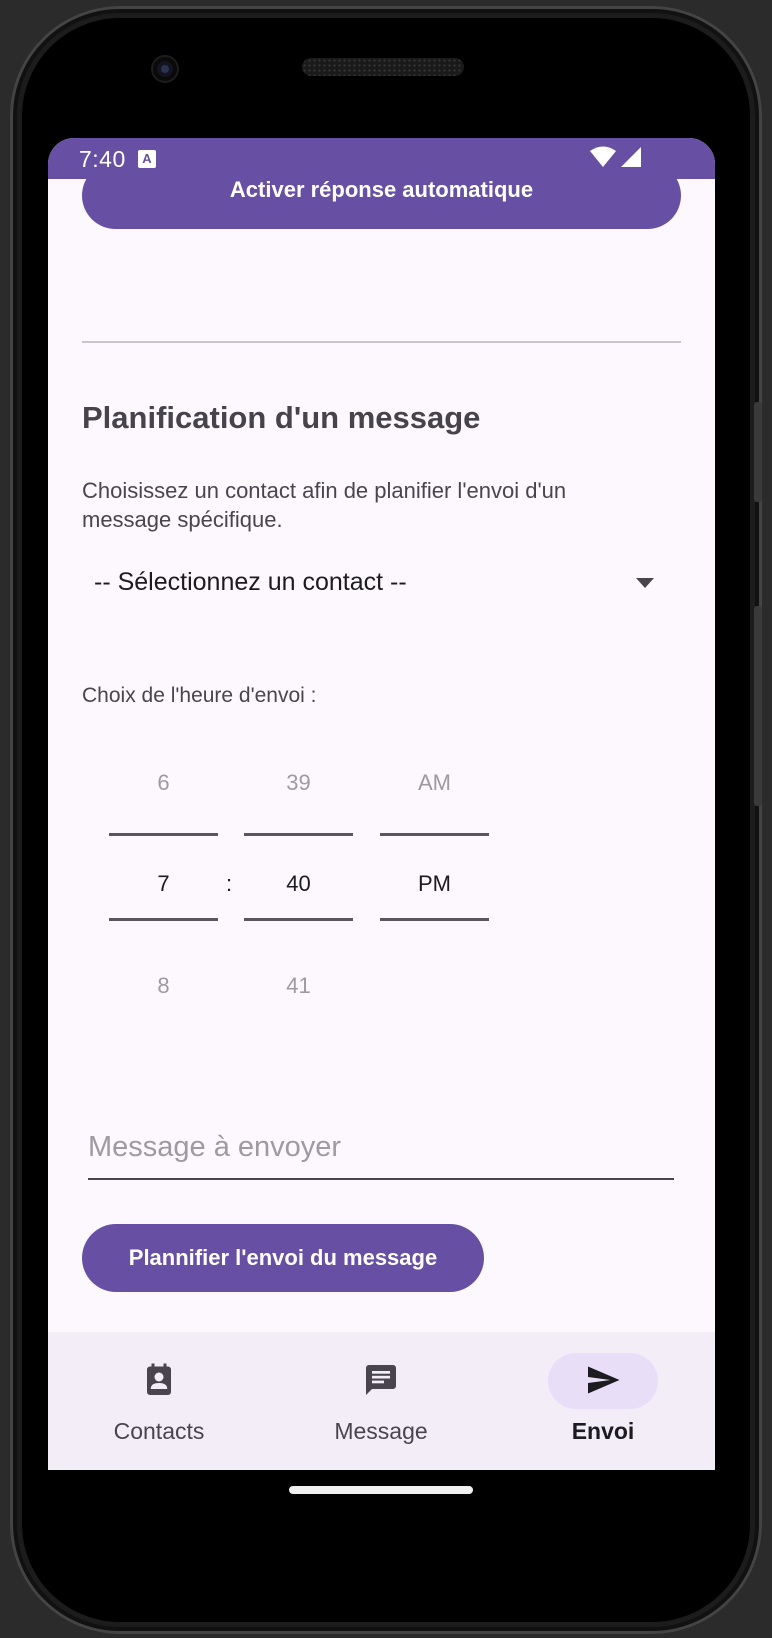 Image resolution: width=772 pixels, height=1638 pixels. Describe the element at coordinates (163, 884) in the screenshot. I see `hour-current: 7` at that location.